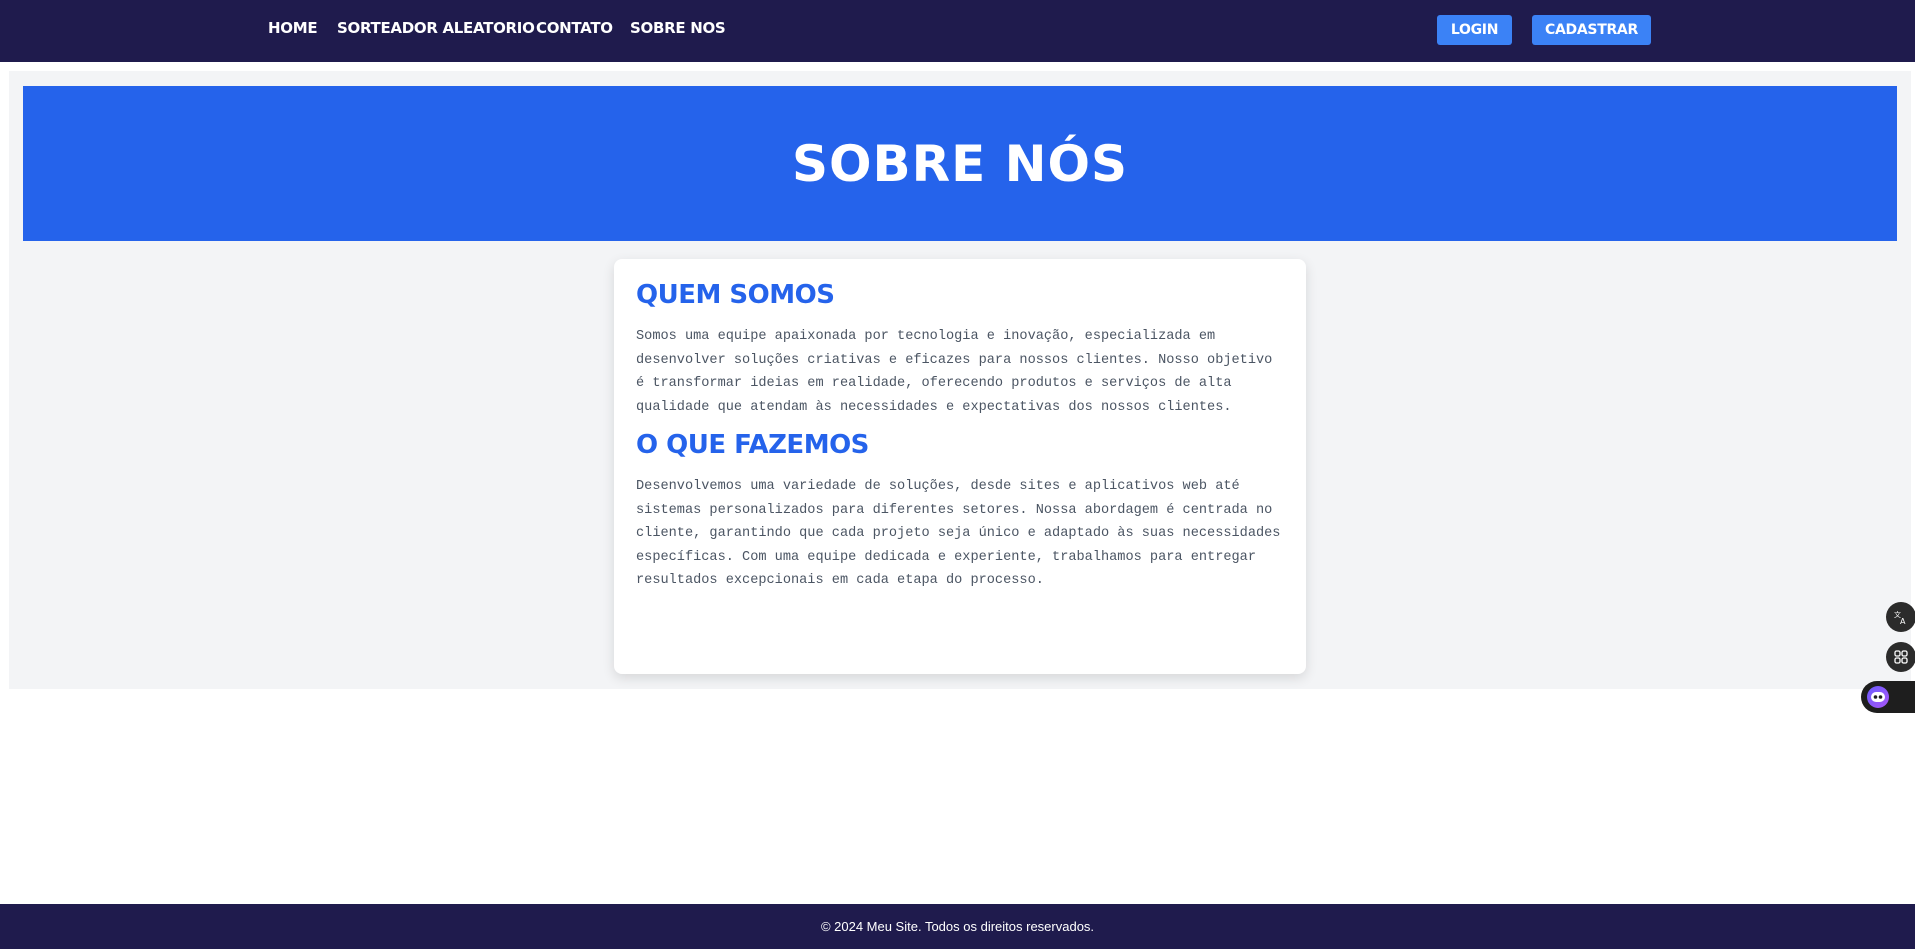 This screenshot has width=1915, height=949. Describe the element at coordinates (1591, 30) in the screenshot. I see `register-button: CADASTRAR` at that location.